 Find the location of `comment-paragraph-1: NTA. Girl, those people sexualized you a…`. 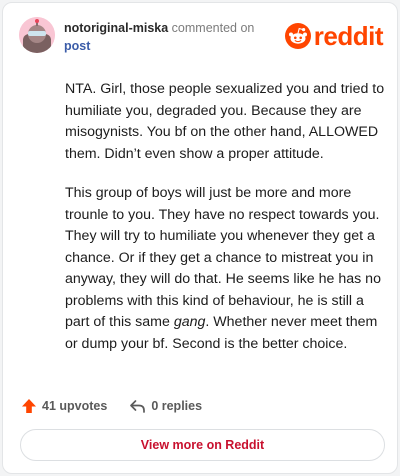

comment-paragraph-1: NTA. Girl, those people sexualized you a… is located at coordinates (225, 121).